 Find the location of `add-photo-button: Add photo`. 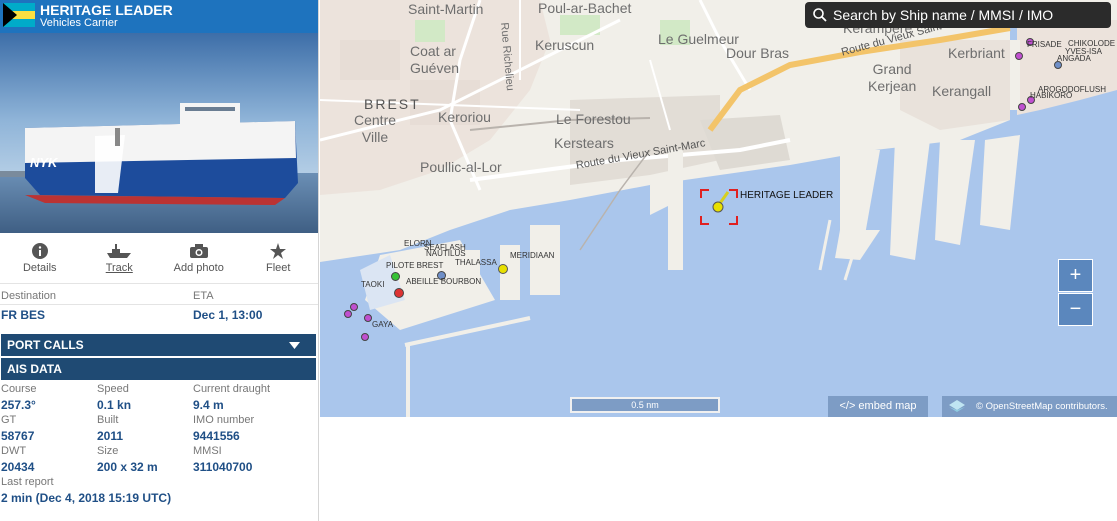

add-photo-button: Add photo is located at coordinates (199, 258).